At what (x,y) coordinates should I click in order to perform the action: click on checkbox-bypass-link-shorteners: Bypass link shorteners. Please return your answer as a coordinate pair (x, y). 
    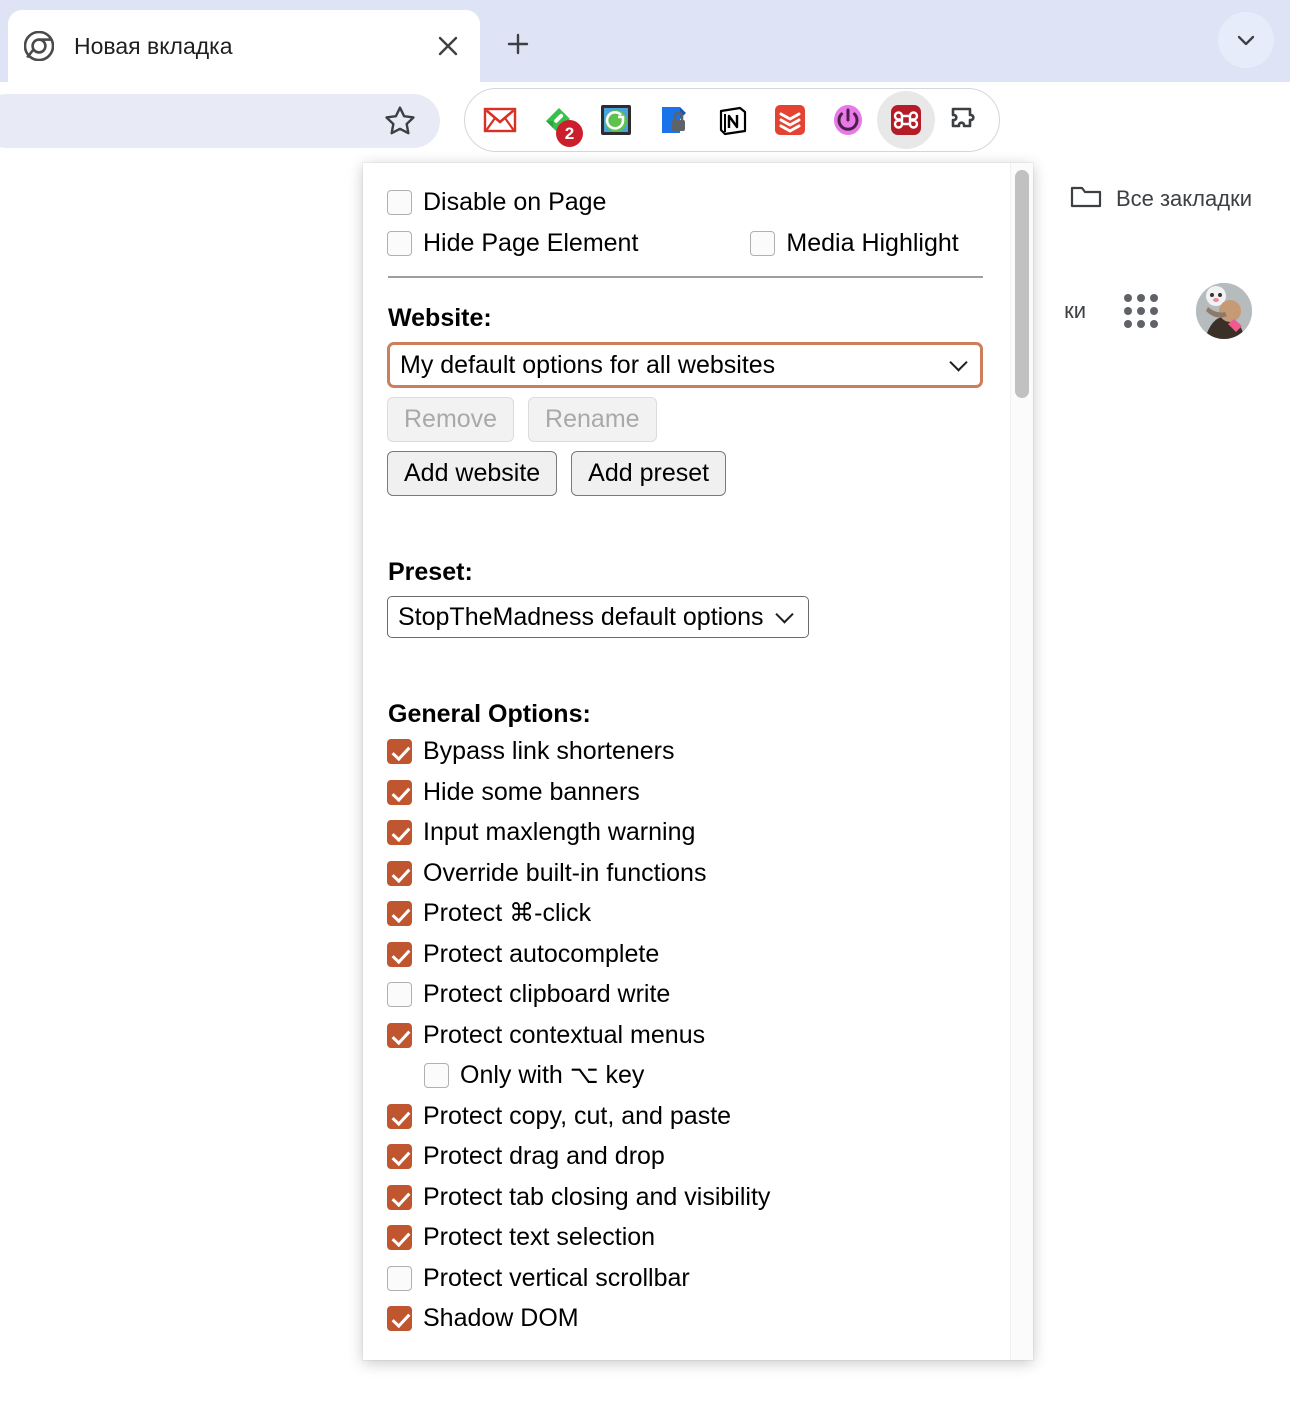
    Looking at the image, I should click on (699, 751).